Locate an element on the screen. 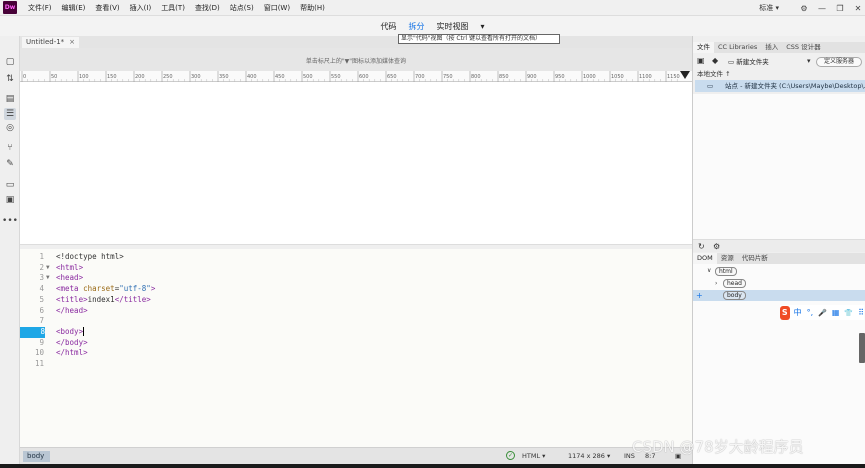 The width and height of the screenshot is (865, 468). tab-assets: 资源 is located at coordinates (727, 258).